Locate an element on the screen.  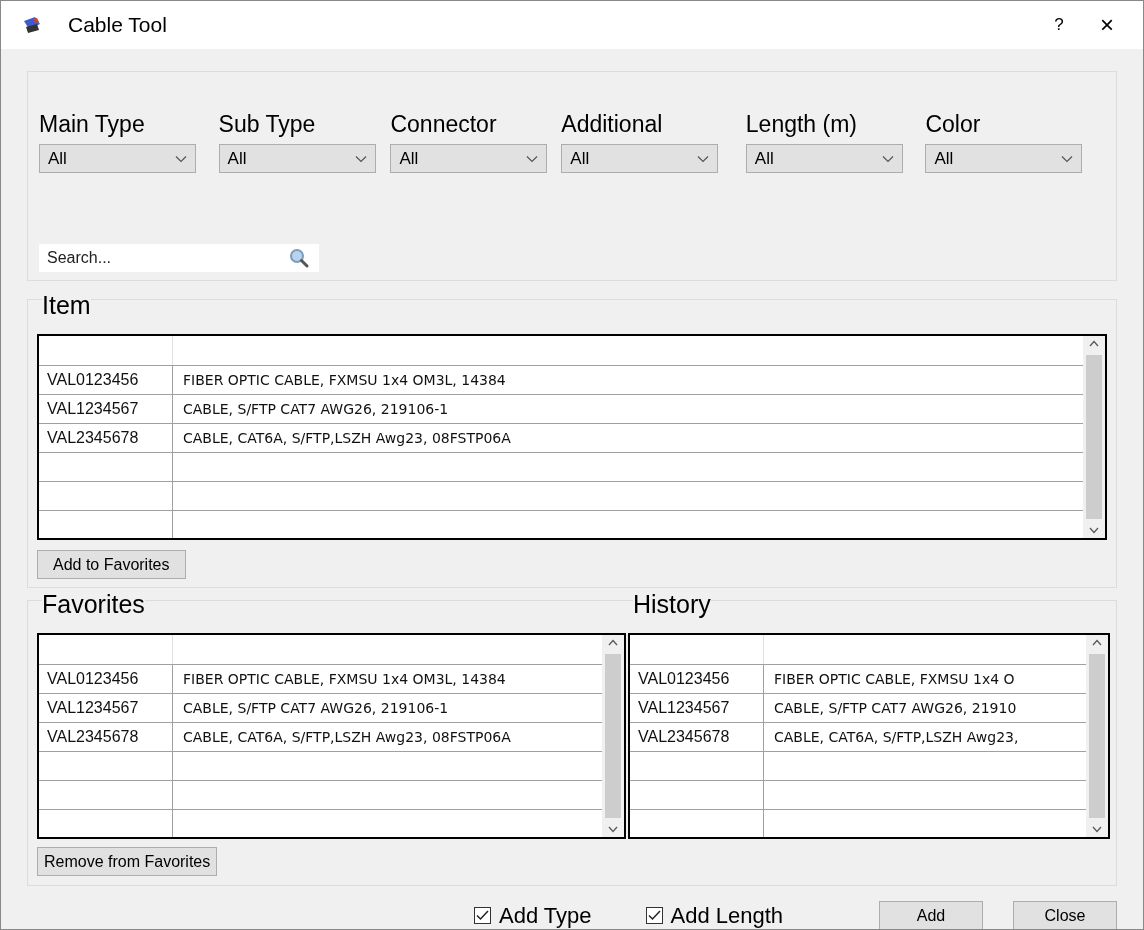
app-icon is located at coordinates (32, 25).